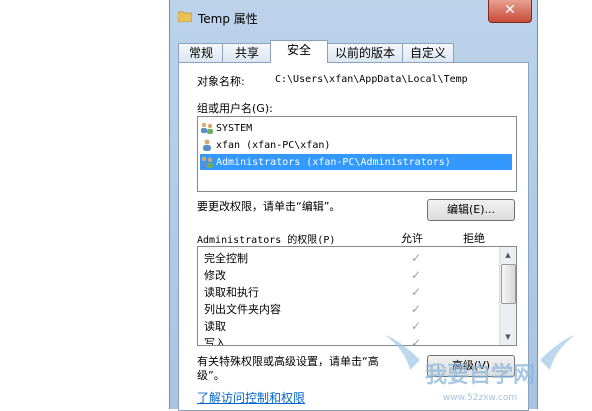 Image resolution: width=592 pixels, height=411 pixels. What do you see at coordinates (215, 326) in the screenshot?
I see `permission-name: 读取` at bounding box center [215, 326].